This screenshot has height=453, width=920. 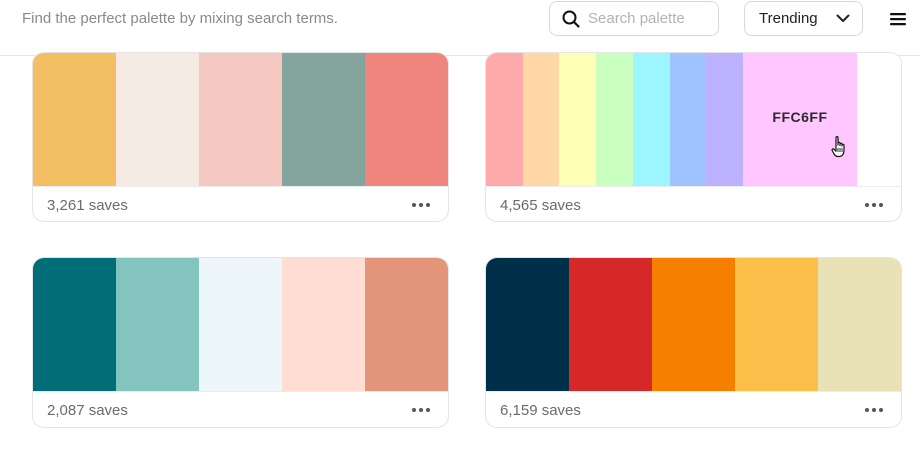 I want to click on palette-footer: 6,159 saves, so click(x=693, y=409).